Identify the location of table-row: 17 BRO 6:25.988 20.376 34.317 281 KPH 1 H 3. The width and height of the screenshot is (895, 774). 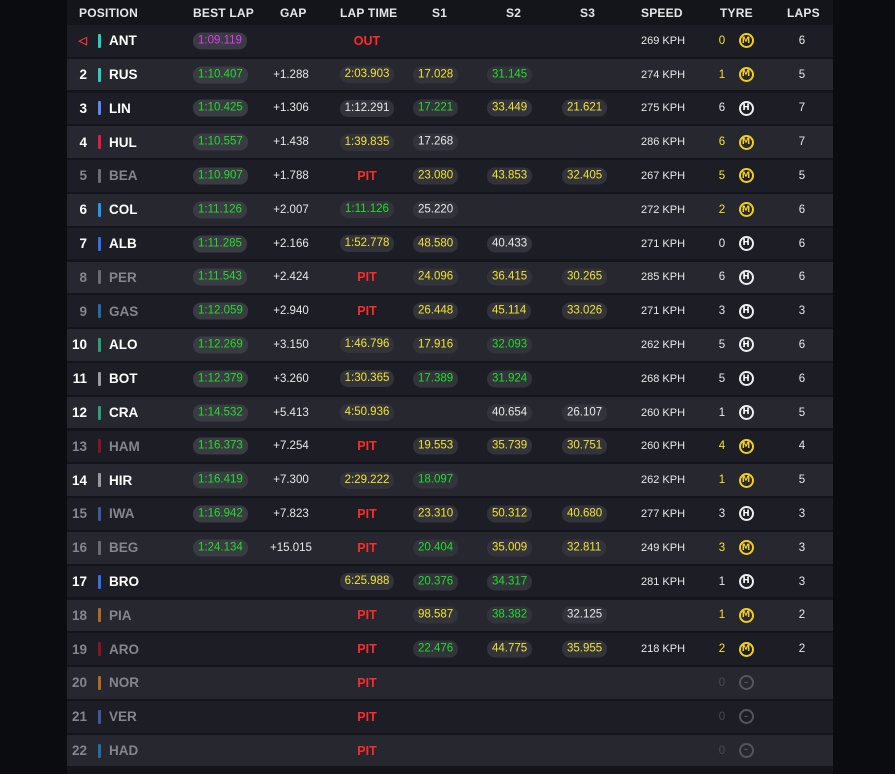
(450, 581).